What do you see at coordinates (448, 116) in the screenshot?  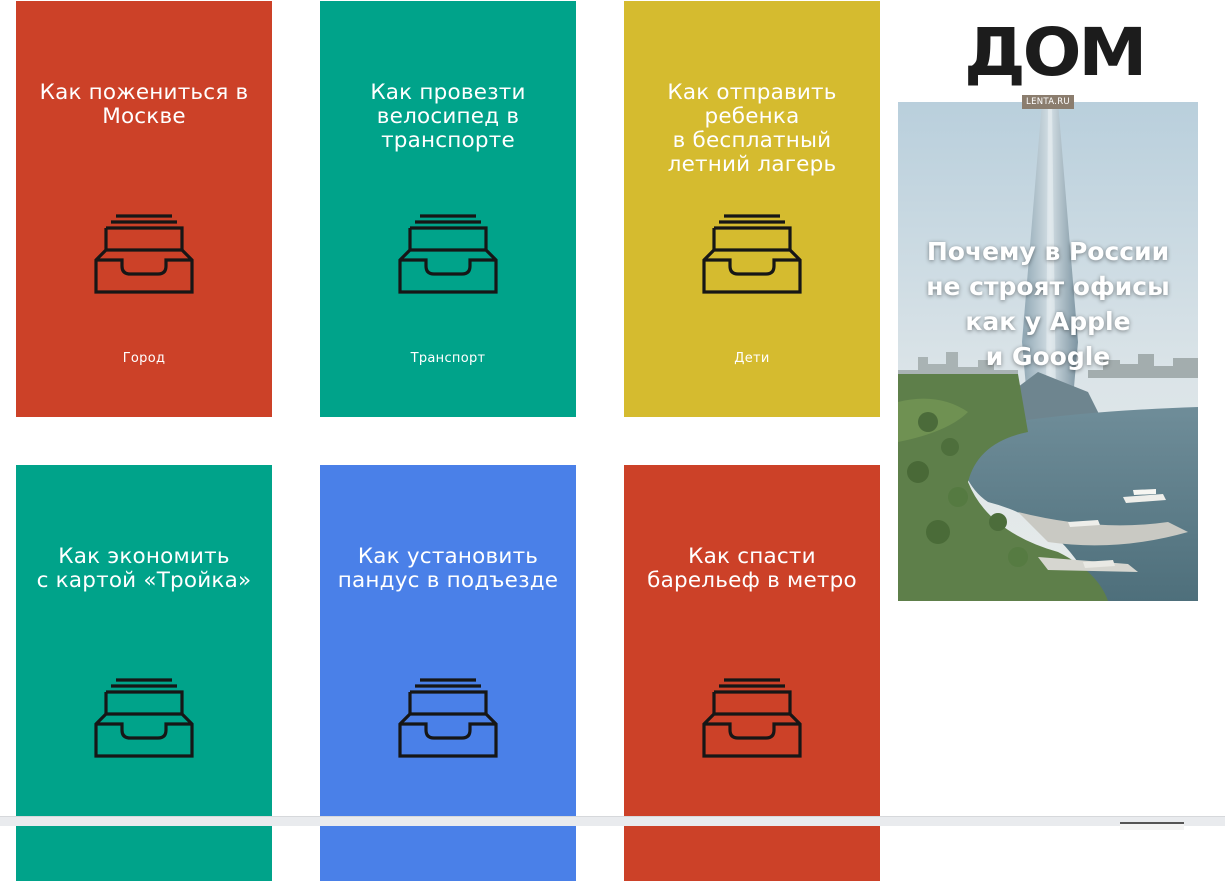 I see `card-title: Как провезти велосипед в транспорте` at bounding box center [448, 116].